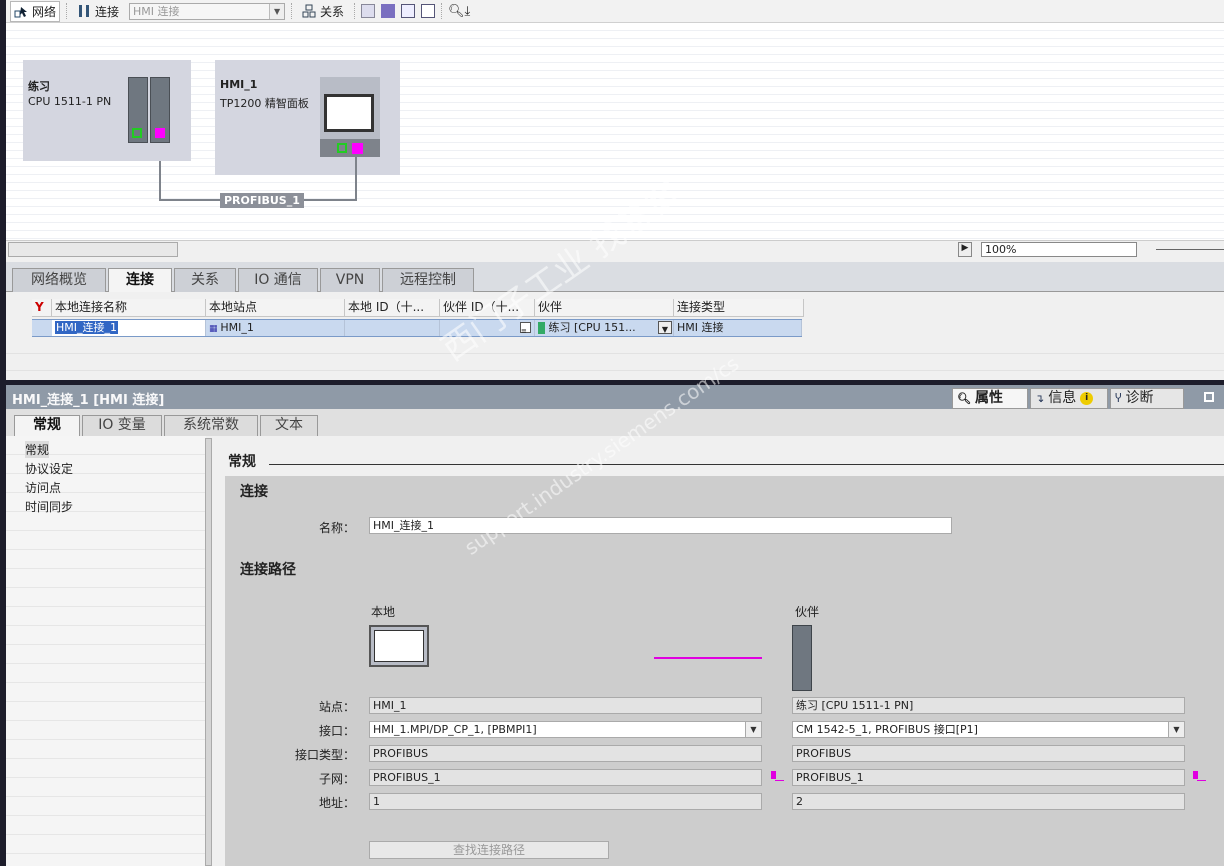  Describe the element at coordinates (140, 280) in the screenshot. I see `tab-connections: 连接` at that location.